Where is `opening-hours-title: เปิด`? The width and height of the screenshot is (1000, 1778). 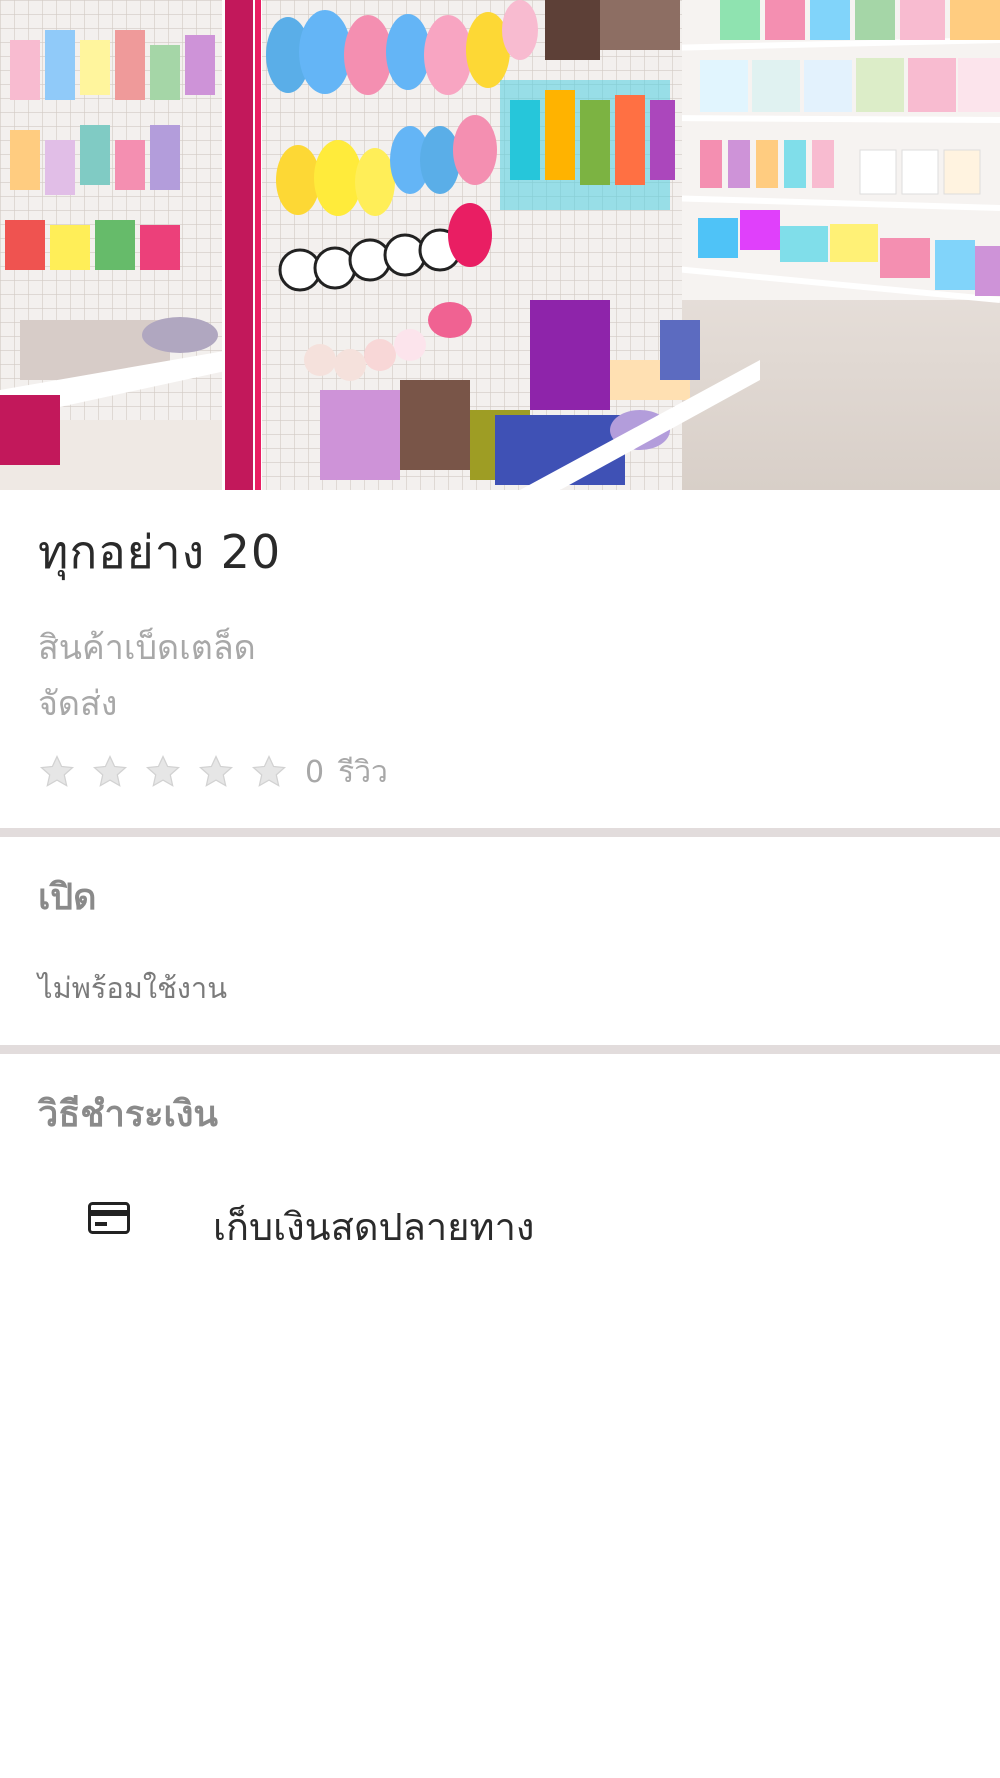
opening-hours-title: เปิด is located at coordinates (67, 897).